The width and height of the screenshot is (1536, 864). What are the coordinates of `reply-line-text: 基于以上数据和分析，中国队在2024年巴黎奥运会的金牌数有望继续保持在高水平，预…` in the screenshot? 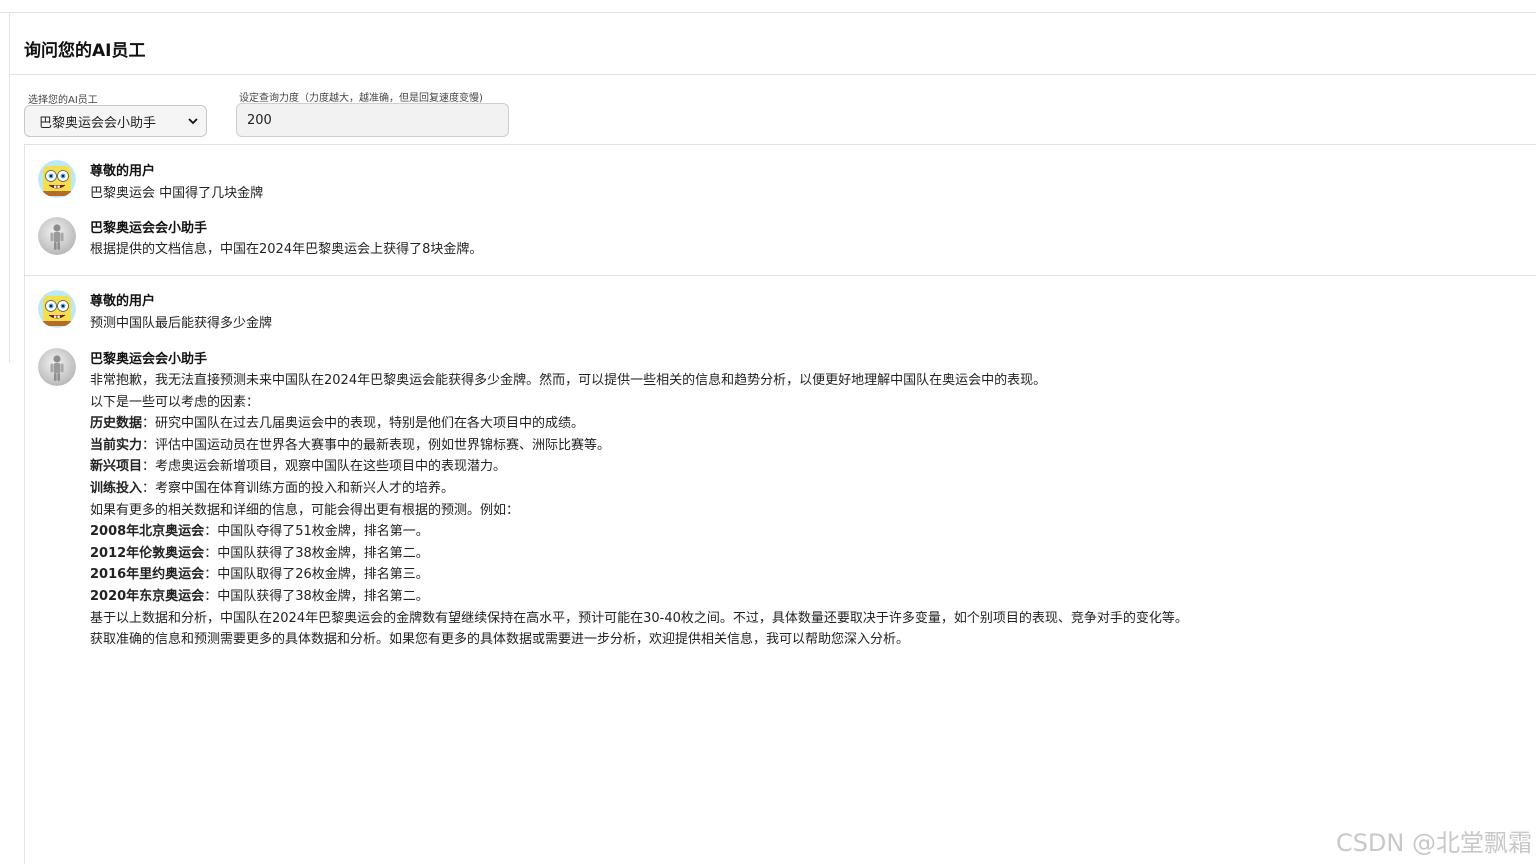 It's located at (639, 618).